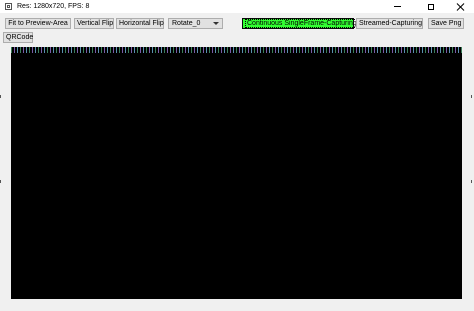 This screenshot has width=474, height=311. I want to click on close-icon, so click(461, 7).